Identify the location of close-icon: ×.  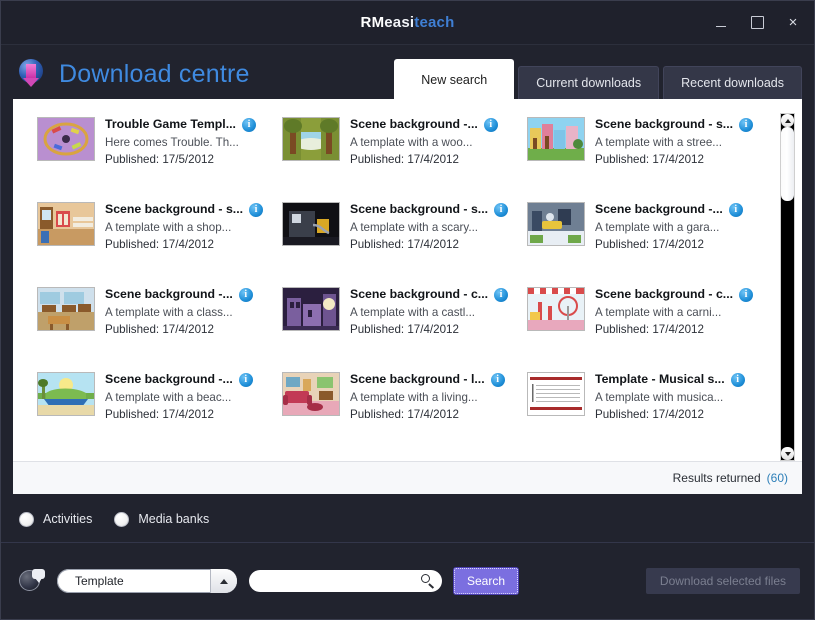
(793, 23).